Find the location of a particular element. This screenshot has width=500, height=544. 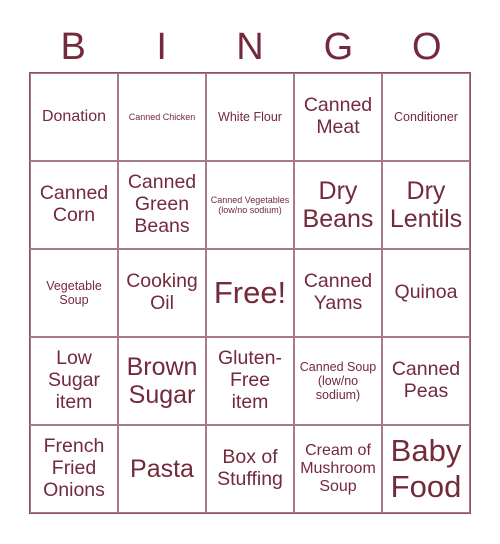

header-letter-n: N is located at coordinates (250, 47).